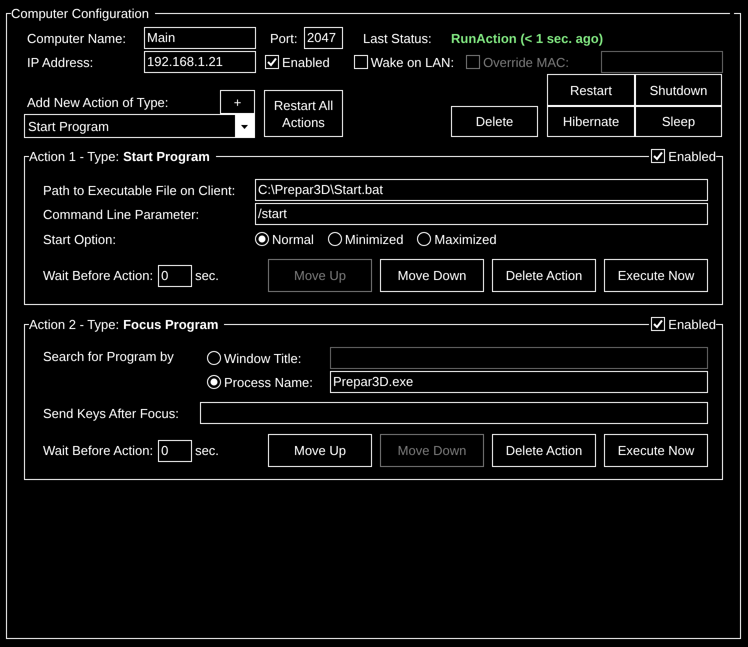  I want to click on field-label: Path to Executable File on Client:, so click(139, 190).